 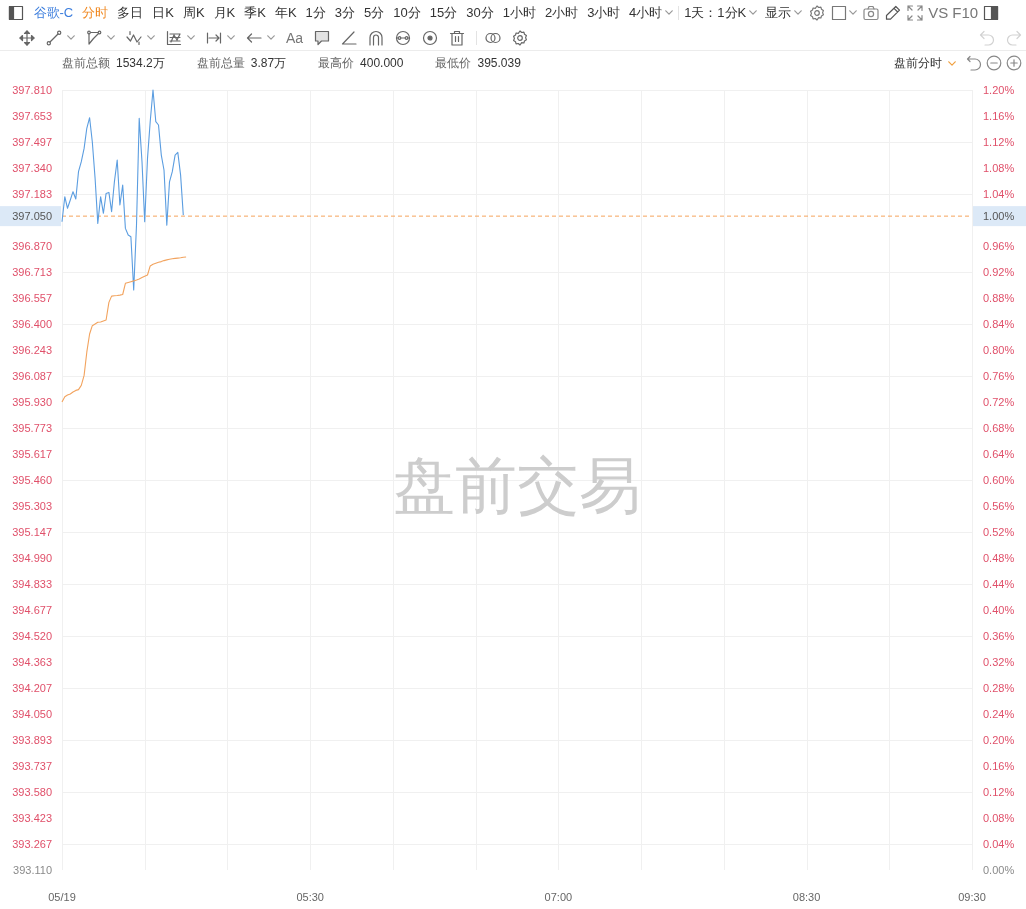 I want to click on zoom-out-icon, so click(x=994, y=63).